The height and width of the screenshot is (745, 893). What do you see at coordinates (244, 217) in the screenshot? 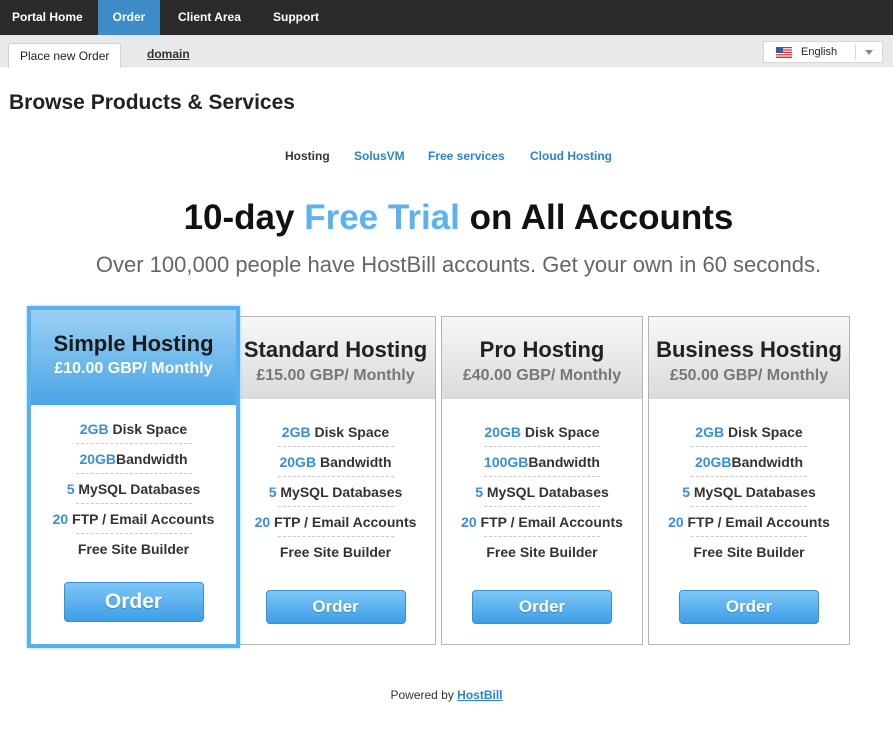
I see `promo-pre: 10-day` at bounding box center [244, 217].